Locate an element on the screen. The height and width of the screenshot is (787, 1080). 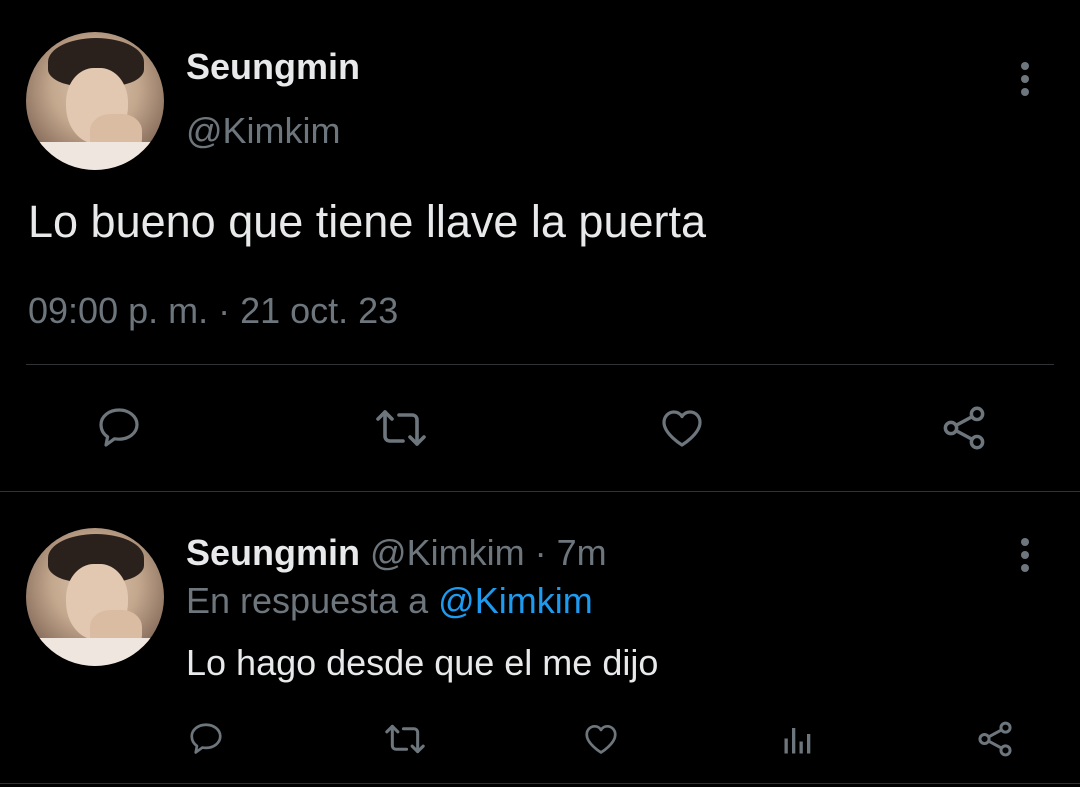
time-ago: 7m is located at coordinates (582, 552).